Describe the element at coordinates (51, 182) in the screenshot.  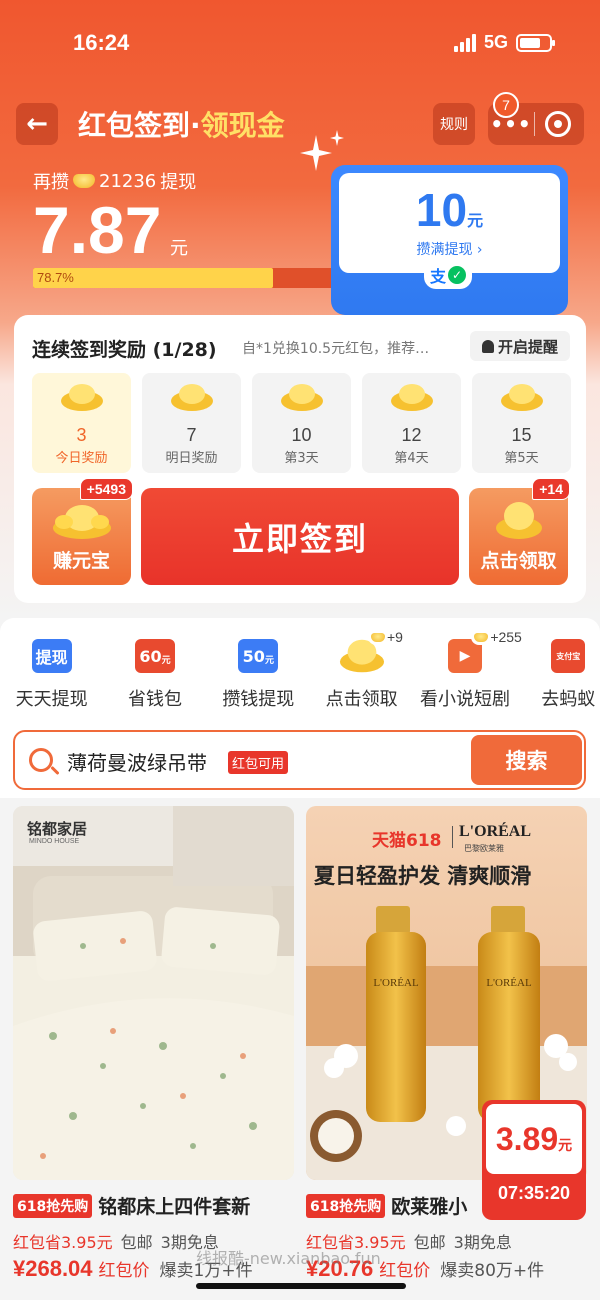
I see `coin-prefix: 再攒` at that location.